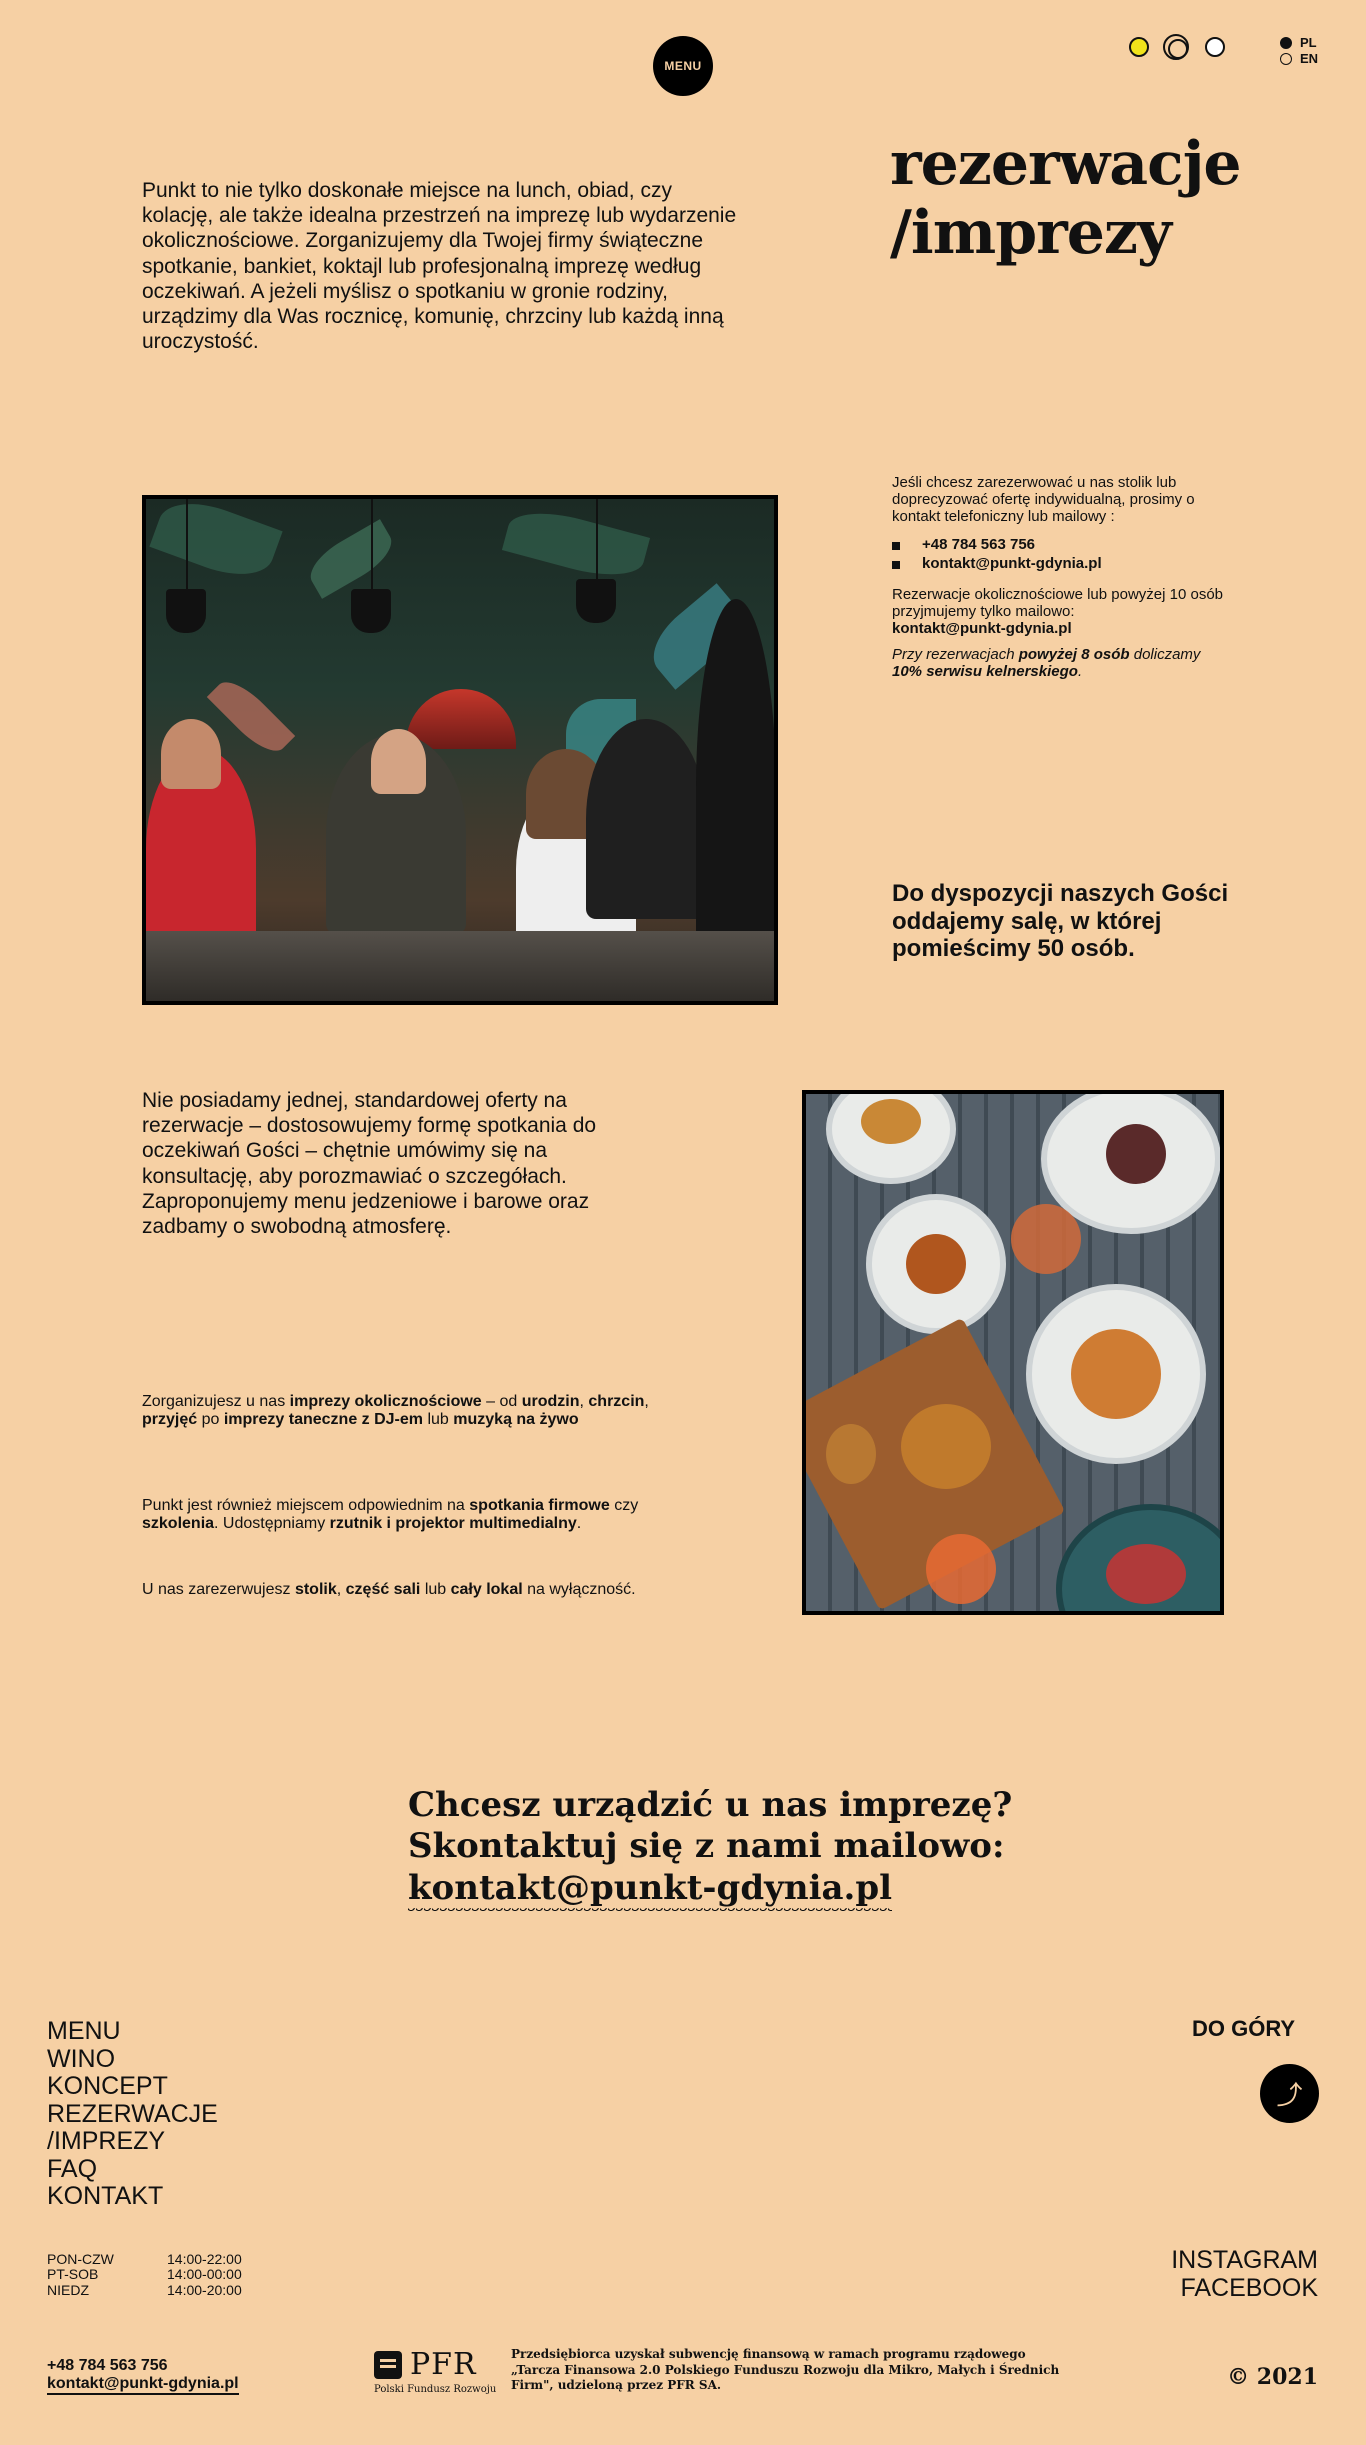  What do you see at coordinates (1286, 58) in the screenshot?
I see `radio-unselected-icon` at bounding box center [1286, 58].